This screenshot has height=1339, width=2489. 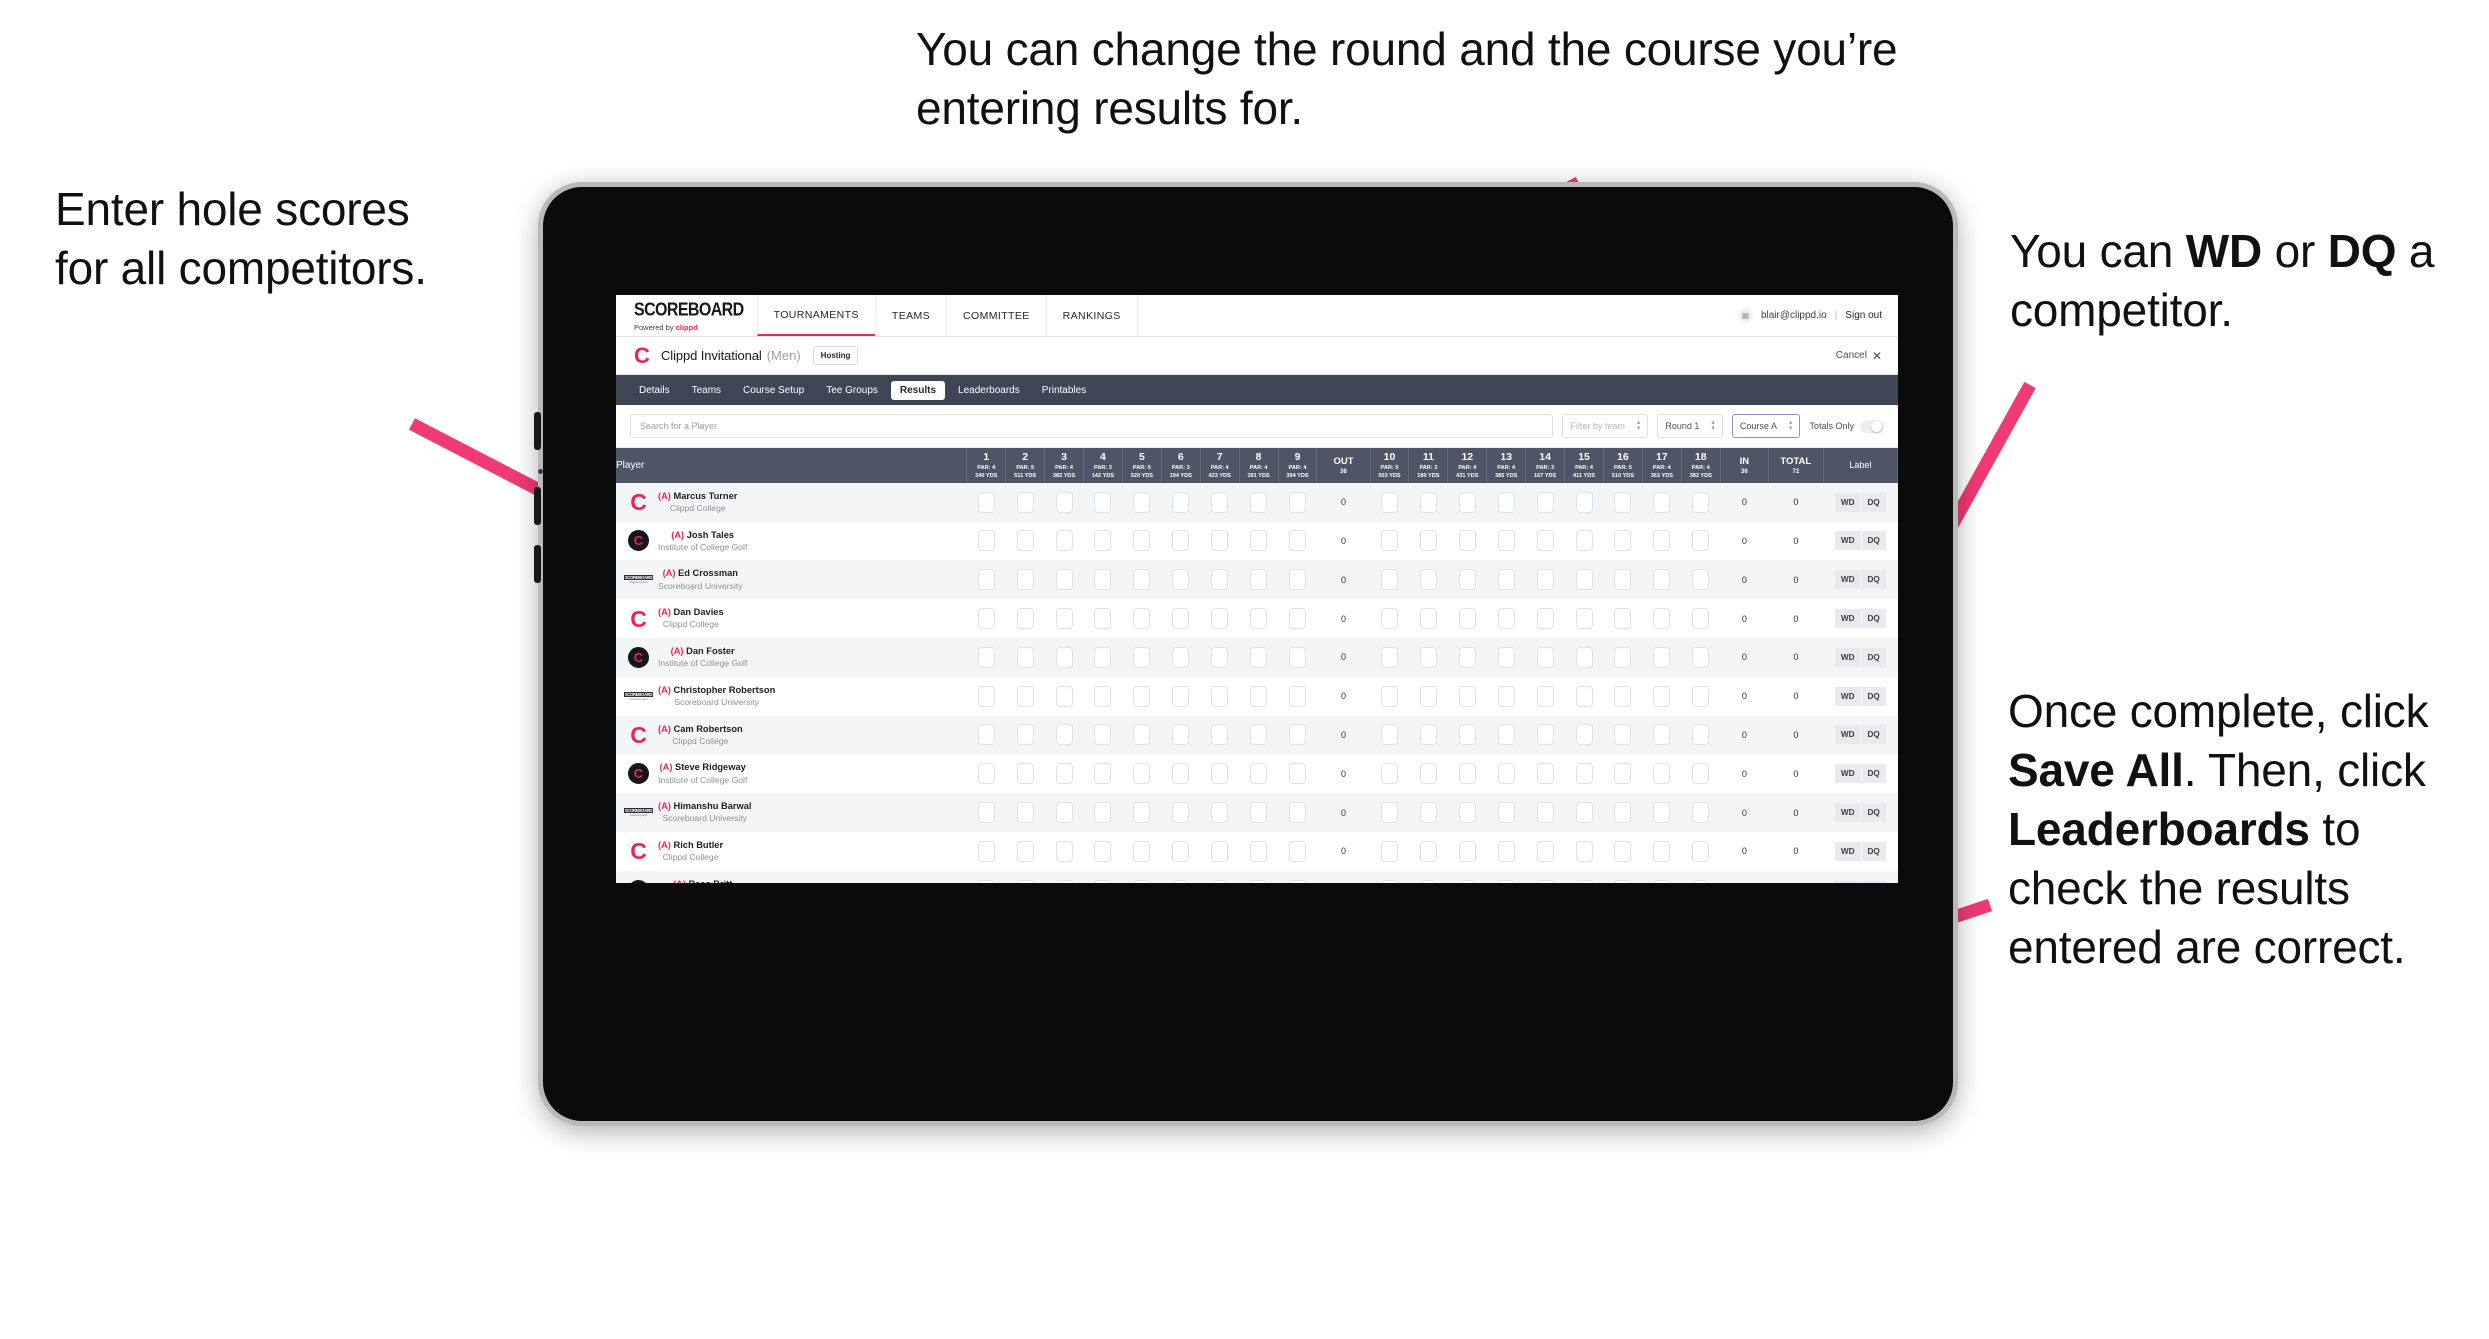 I want to click on tablet-power-button, so click(x=537, y=564).